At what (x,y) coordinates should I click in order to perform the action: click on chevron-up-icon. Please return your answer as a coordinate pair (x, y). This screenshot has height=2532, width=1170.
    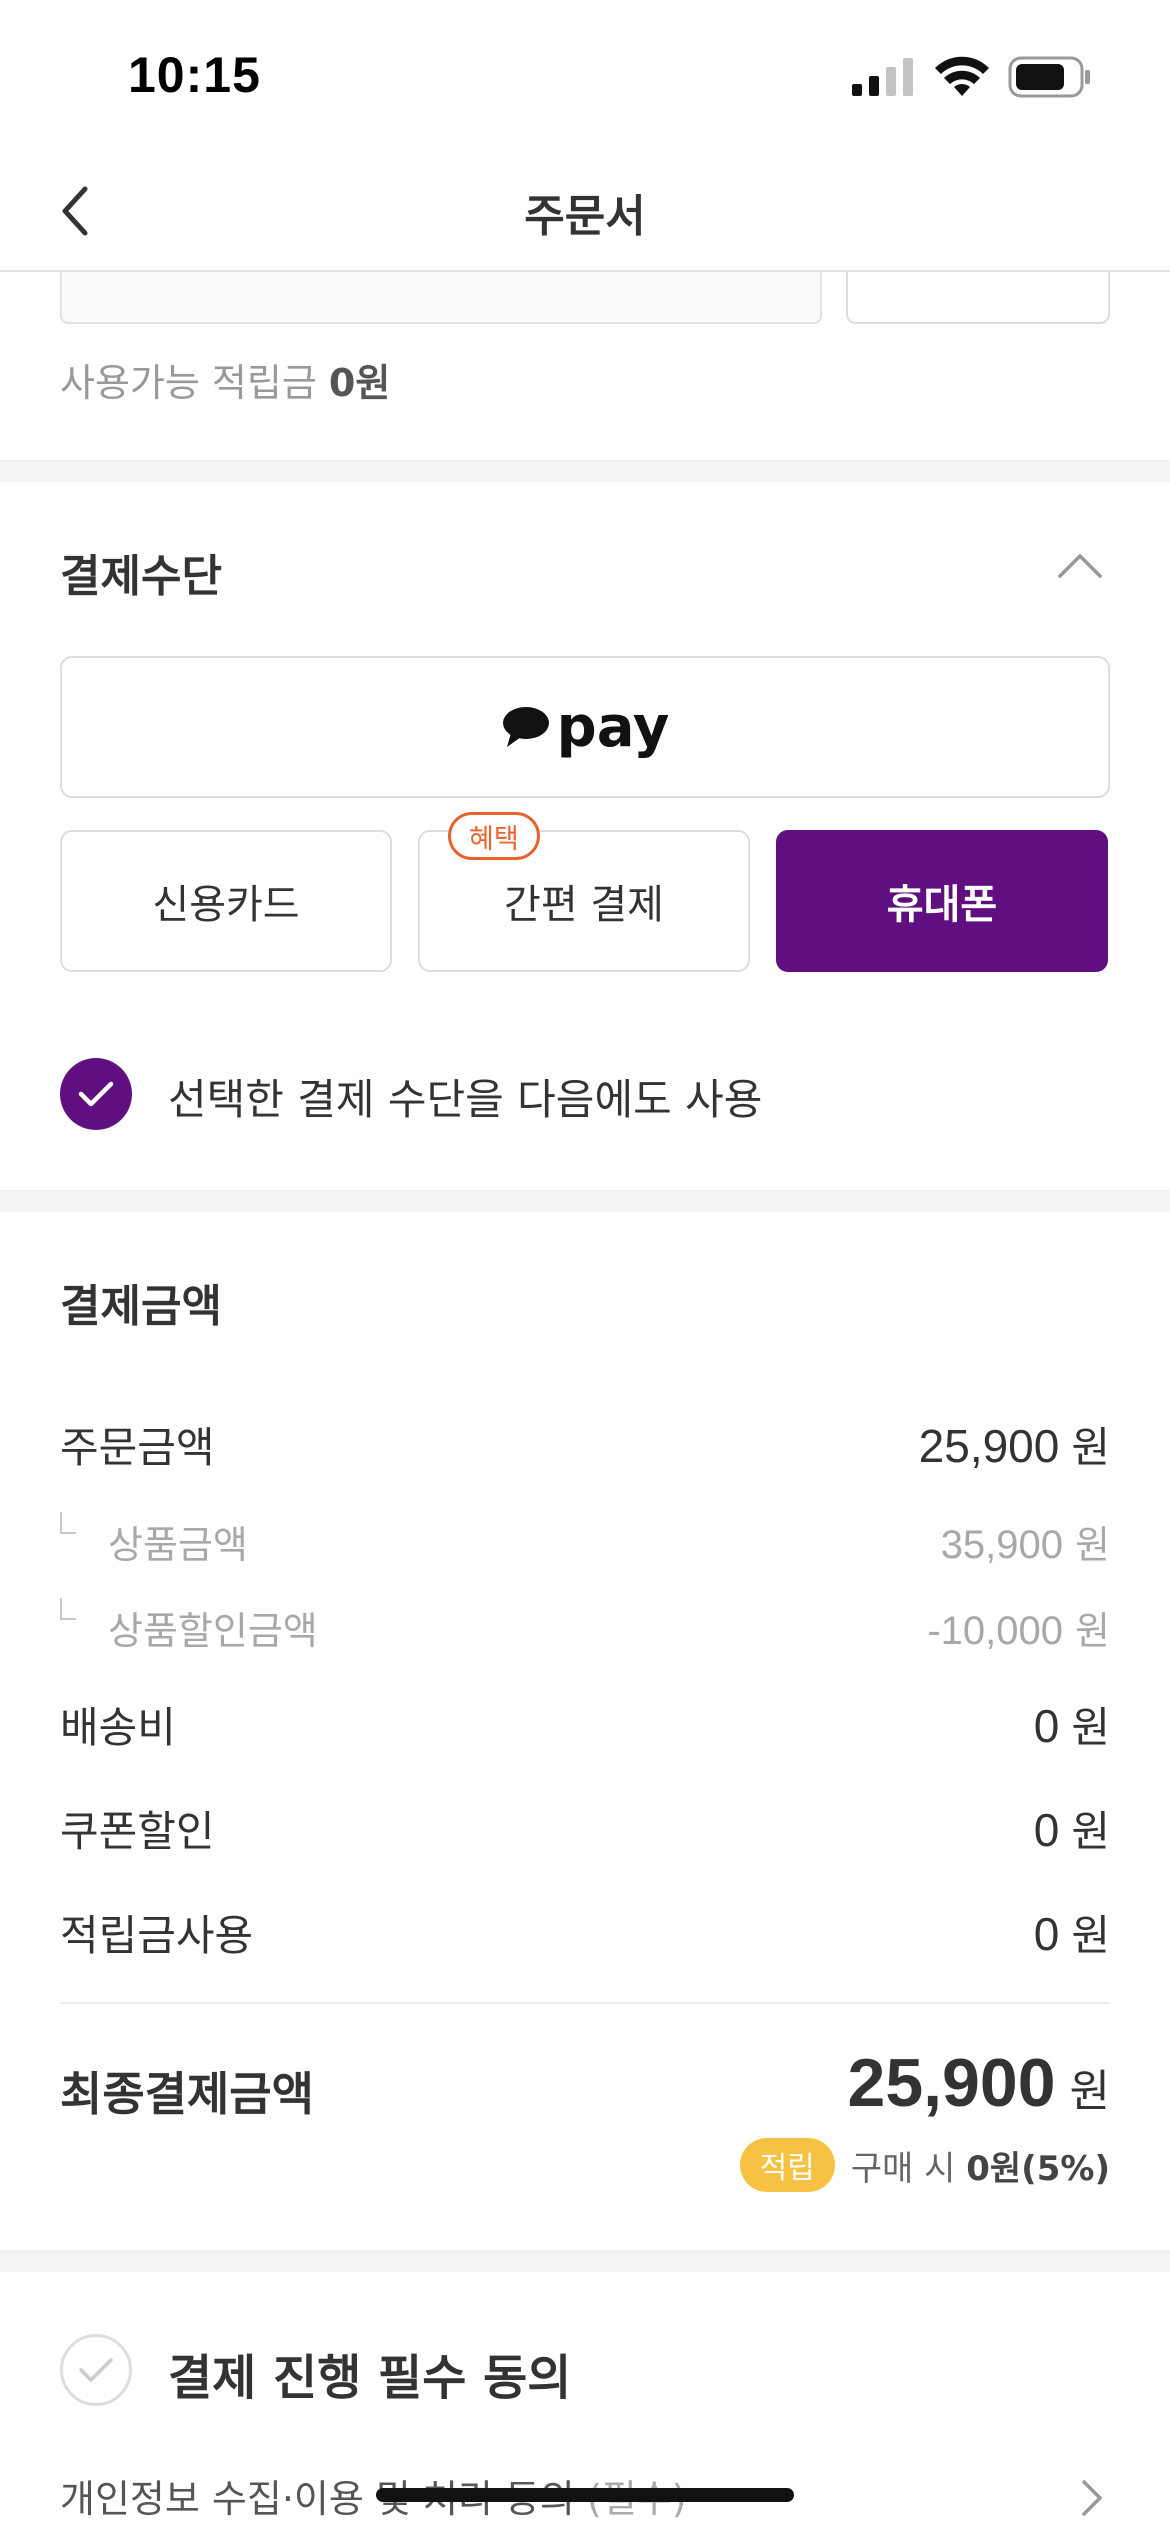
    Looking at the image, I should click on (1080, 566).